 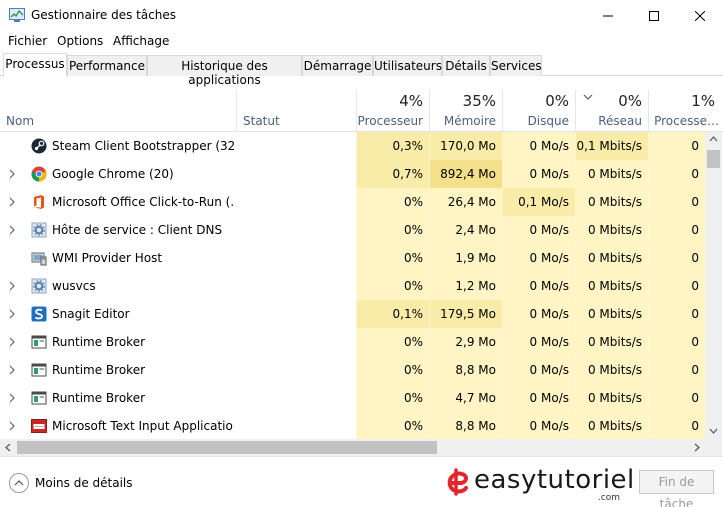 I want to click on scroll-down-icon, so click(x=713, y=431).